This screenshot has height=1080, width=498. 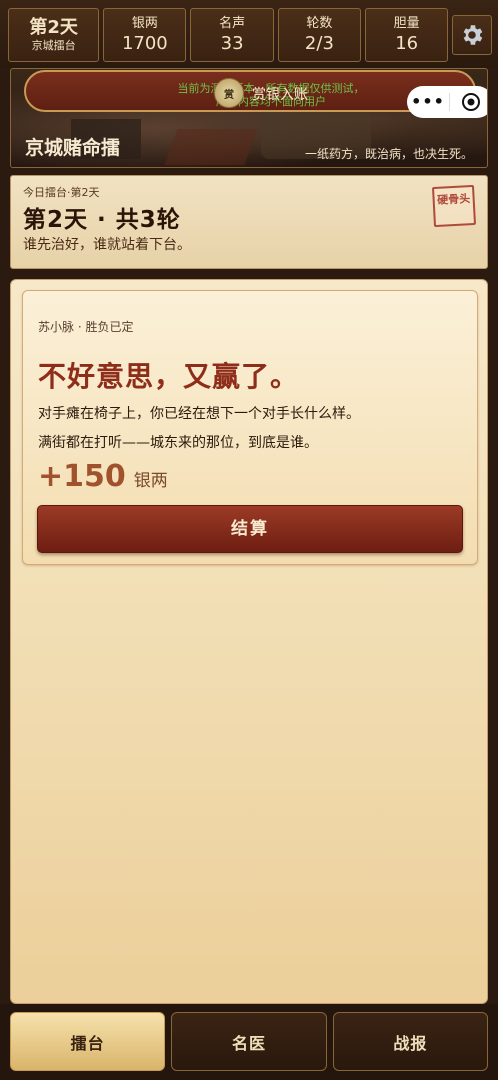 I want to click on day-indicator: 第2天 京城擂台, so click(x=54, y=35).